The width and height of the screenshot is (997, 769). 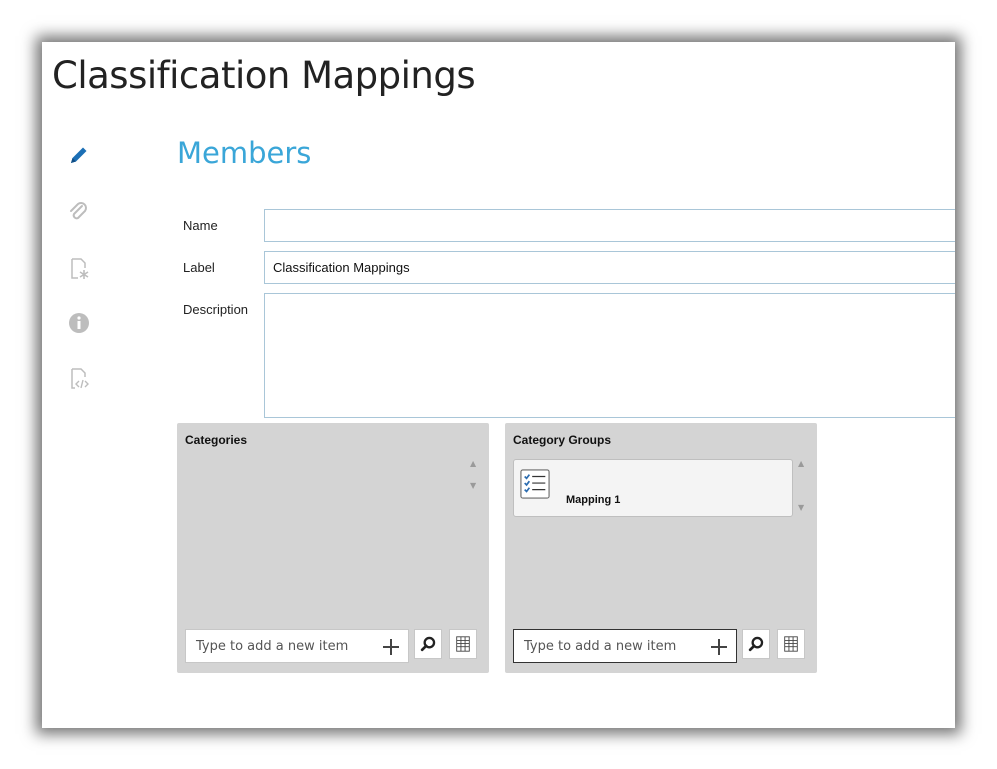 What do you see at coordinates (609, 355) in the screenshot?
I see `description-field` at bounding box center [609, 355].